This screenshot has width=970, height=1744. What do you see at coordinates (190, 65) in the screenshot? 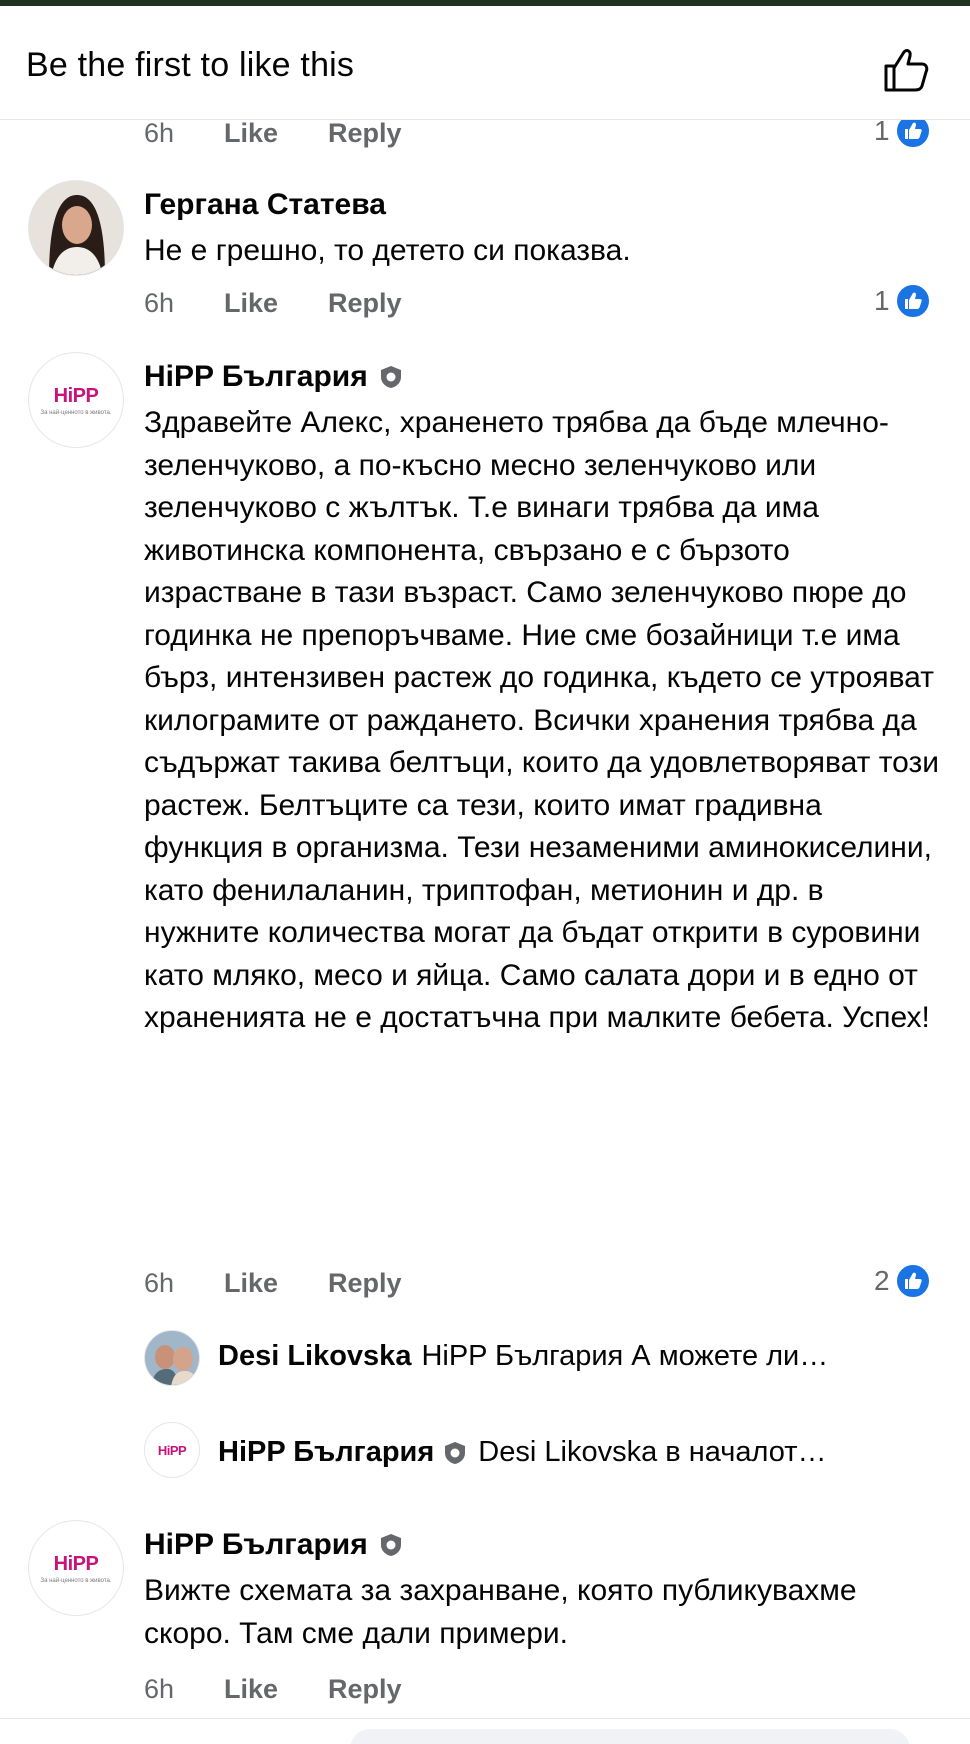
I see `header-title: Be the first to like this` at bounding box center [190, 65].